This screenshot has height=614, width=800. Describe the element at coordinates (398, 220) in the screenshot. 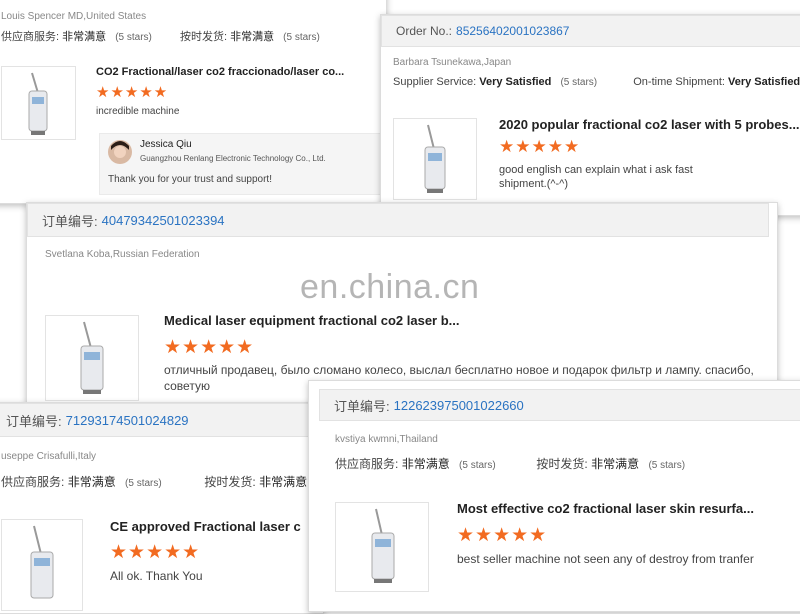

I see `order-bar: 订单编号: 40479342501023394` at that location.